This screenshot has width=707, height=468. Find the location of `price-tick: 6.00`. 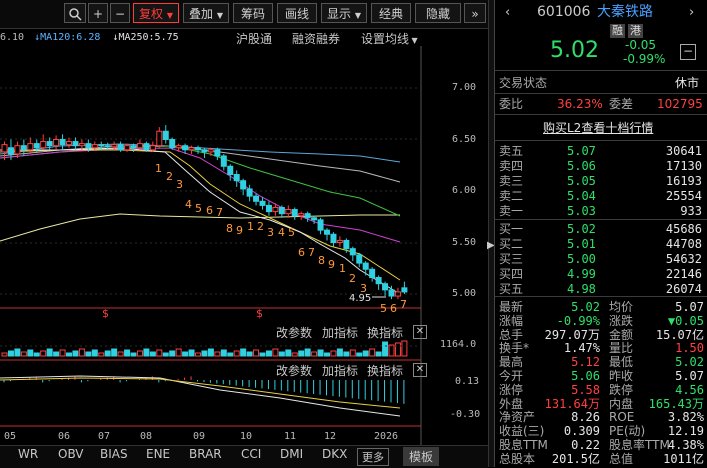

price-tick: 6.00 is located at coordinates (464, 190).